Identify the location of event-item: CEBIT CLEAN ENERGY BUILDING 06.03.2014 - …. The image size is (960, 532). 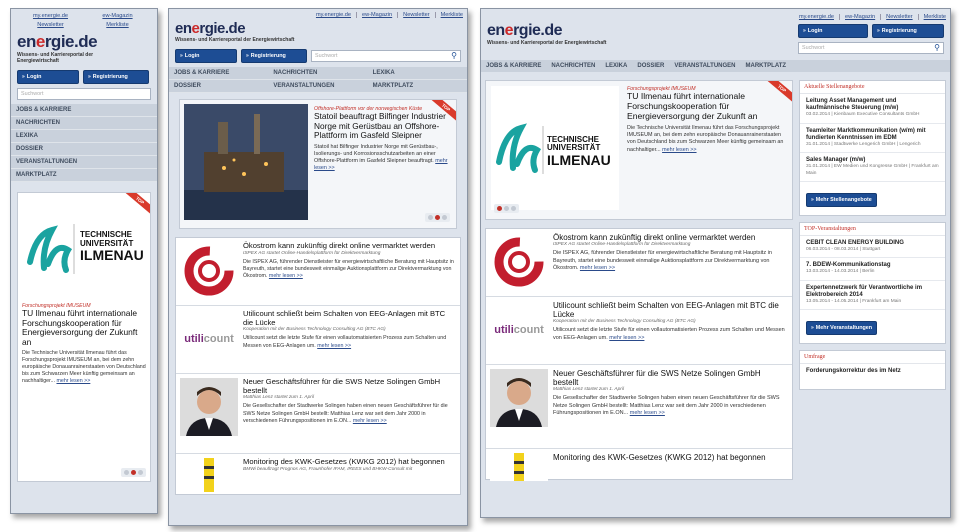
(872, 247).